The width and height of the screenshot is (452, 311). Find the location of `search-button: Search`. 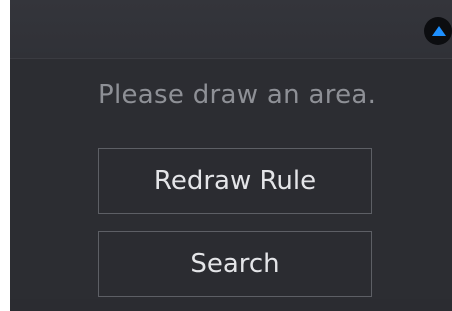

search-button: Search is located at coordinates (235, 264).